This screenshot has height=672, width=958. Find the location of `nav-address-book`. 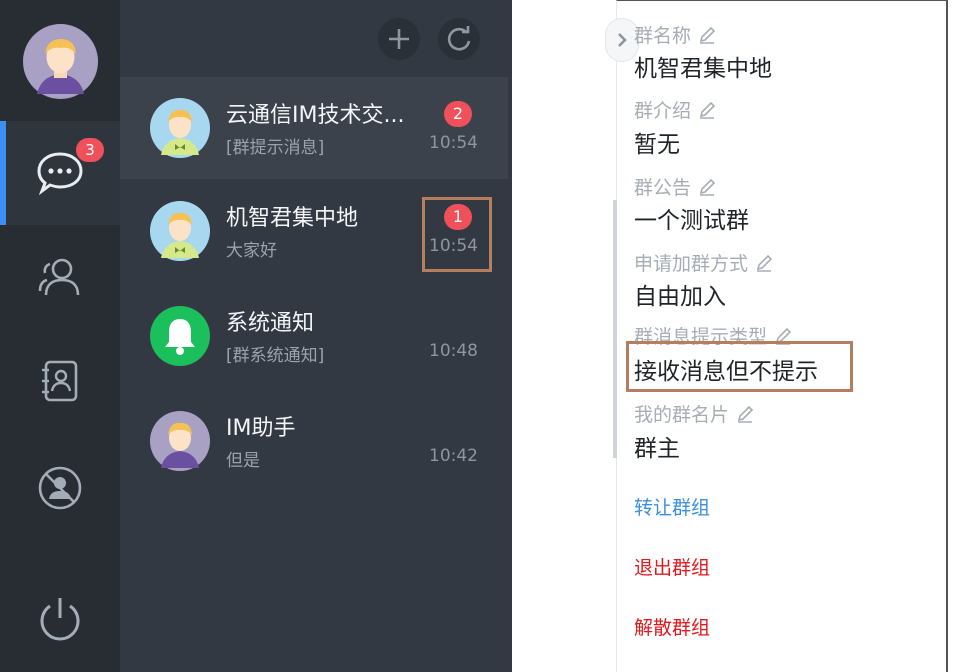

nav-address-book is located at coordinates (60, 381).